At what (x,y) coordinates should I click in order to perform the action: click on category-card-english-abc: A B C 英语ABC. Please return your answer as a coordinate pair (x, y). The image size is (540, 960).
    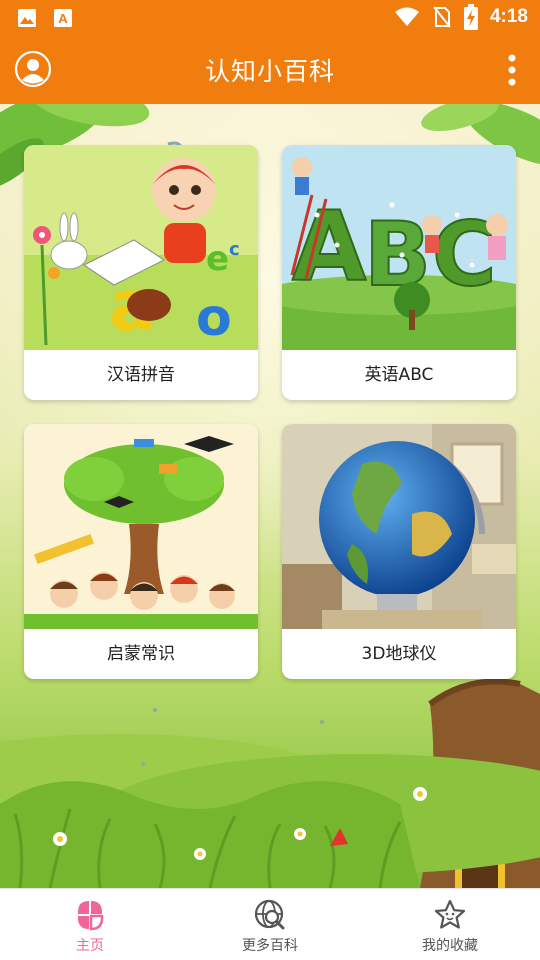
    Looking at the image, I should click on (399, 272).